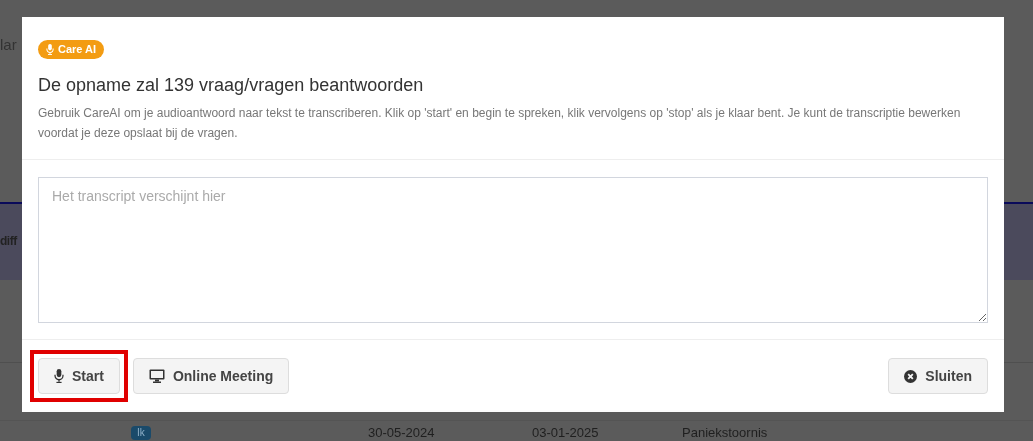 The height and width of the screenshot is (441, 1033). Describe the element at coordinates (938, 376) in the screenshot. I see `close-button: Sluiten` at that location.